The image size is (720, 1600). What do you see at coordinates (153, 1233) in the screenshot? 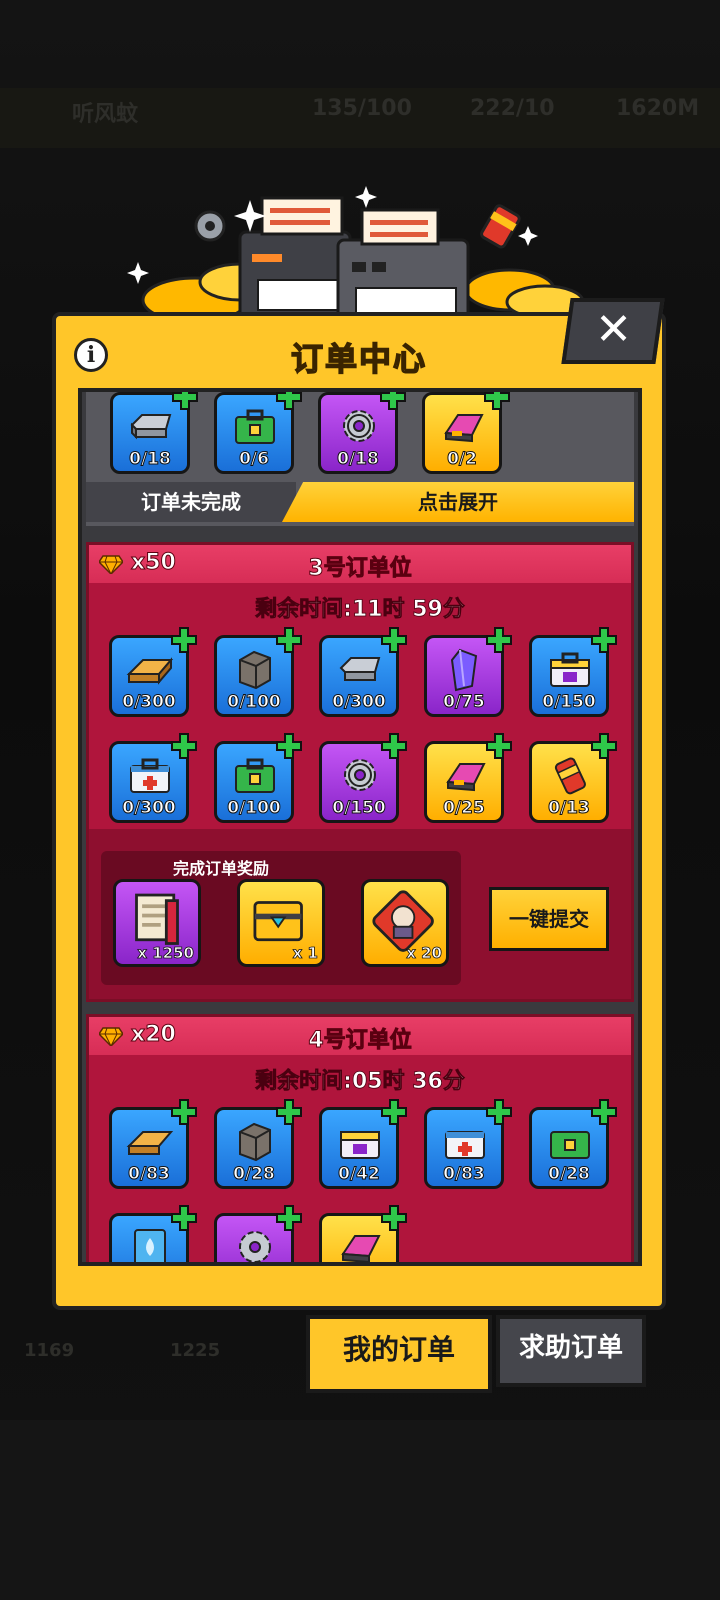
I see `order-item-water-card` at bounding box center [153, 1233].